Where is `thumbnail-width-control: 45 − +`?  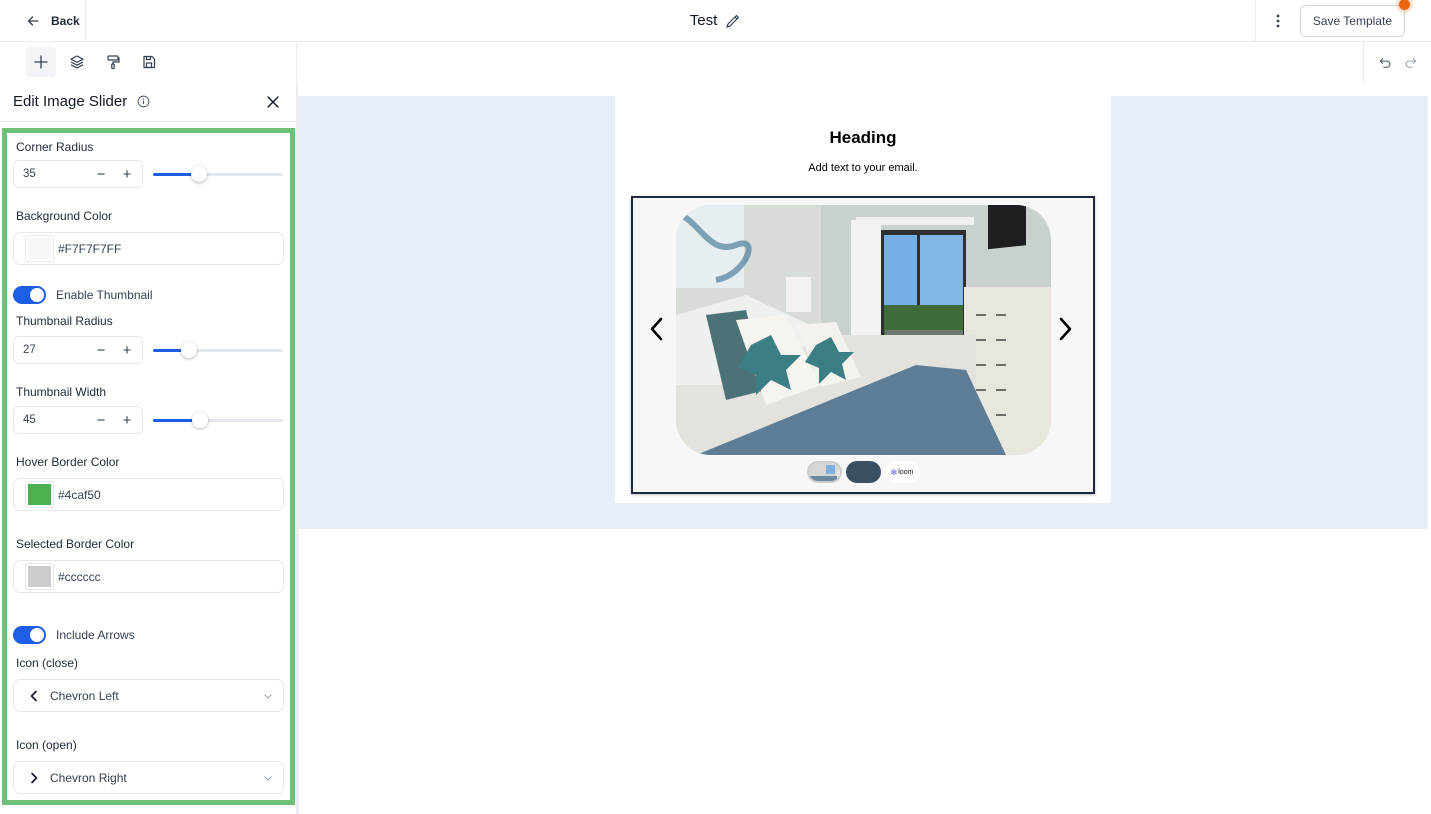
thumbnail-width-control: 45 − + is located at coordinates (148, 420).